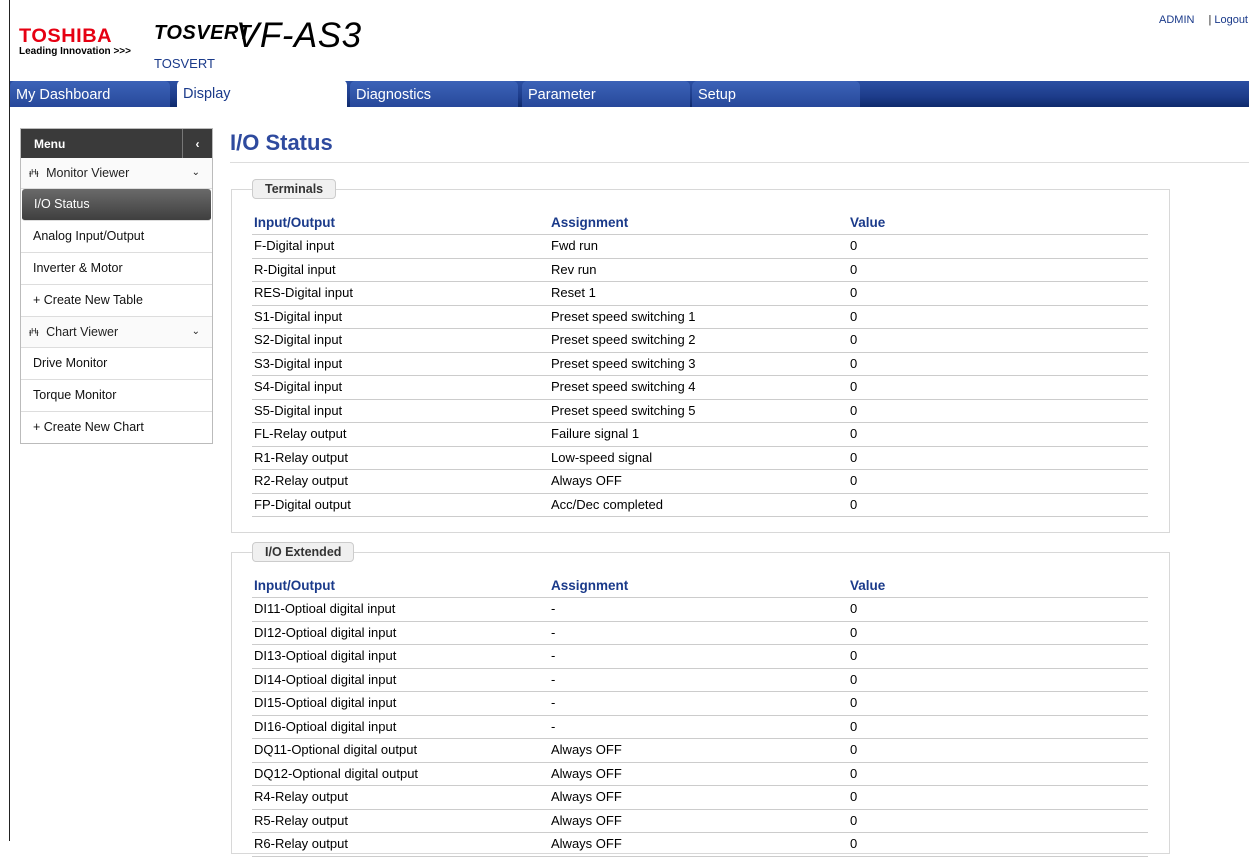  I want to click on io-name-cell: R5-Relay output, so click(301, 820).